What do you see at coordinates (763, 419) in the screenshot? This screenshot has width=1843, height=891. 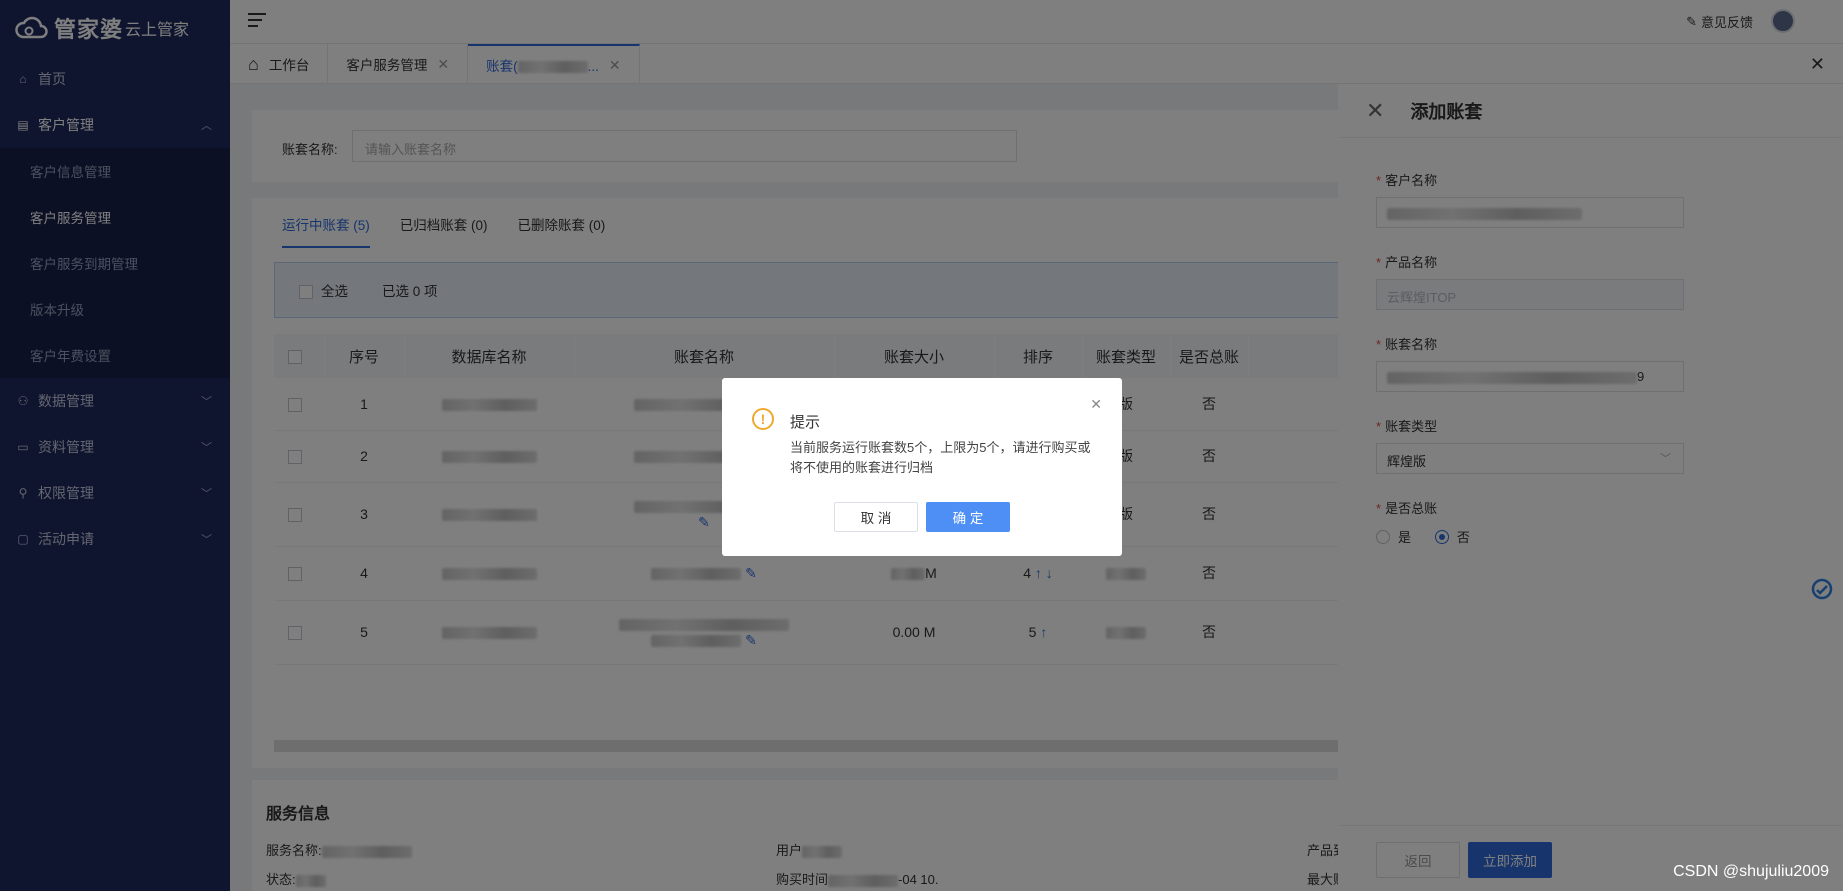 I see `warning-icon: !` at bounding box center [763, 419].